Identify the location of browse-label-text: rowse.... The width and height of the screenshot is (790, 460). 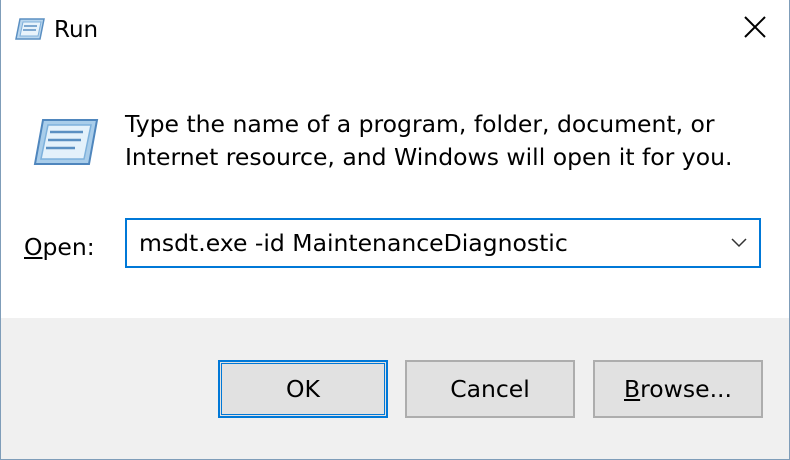
(686, 389).